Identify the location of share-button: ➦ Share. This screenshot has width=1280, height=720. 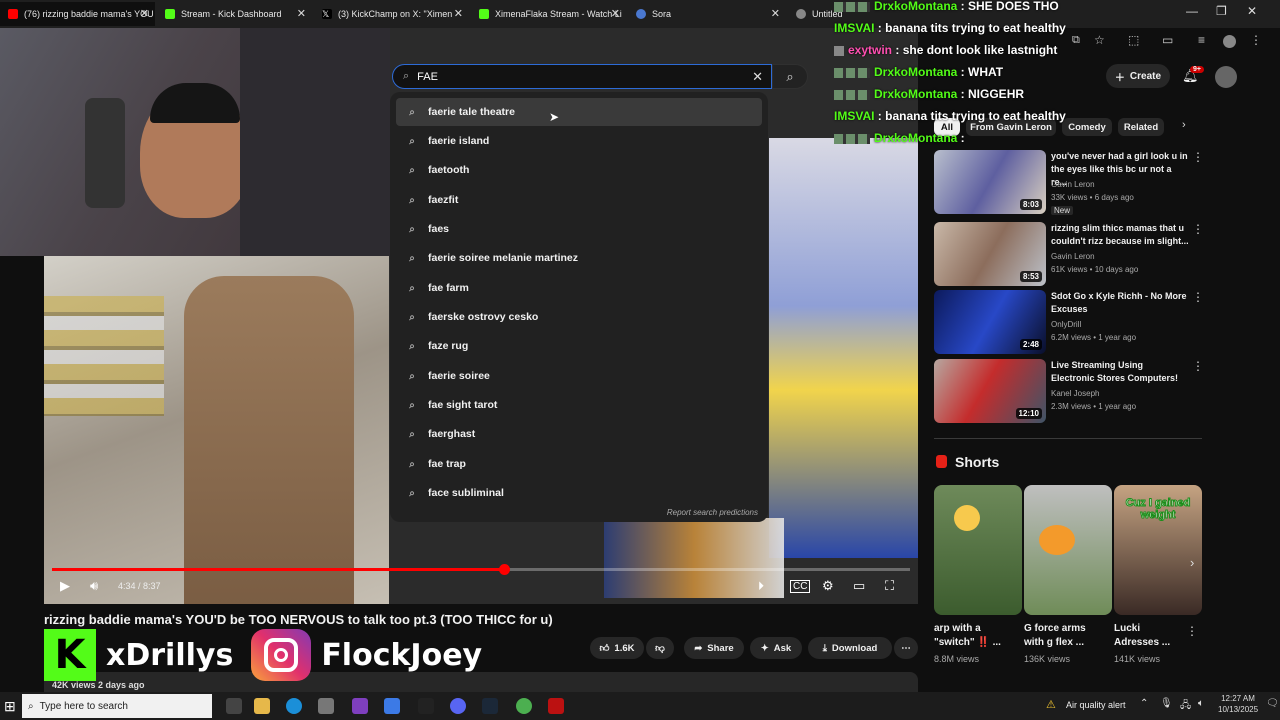
(714, 648).